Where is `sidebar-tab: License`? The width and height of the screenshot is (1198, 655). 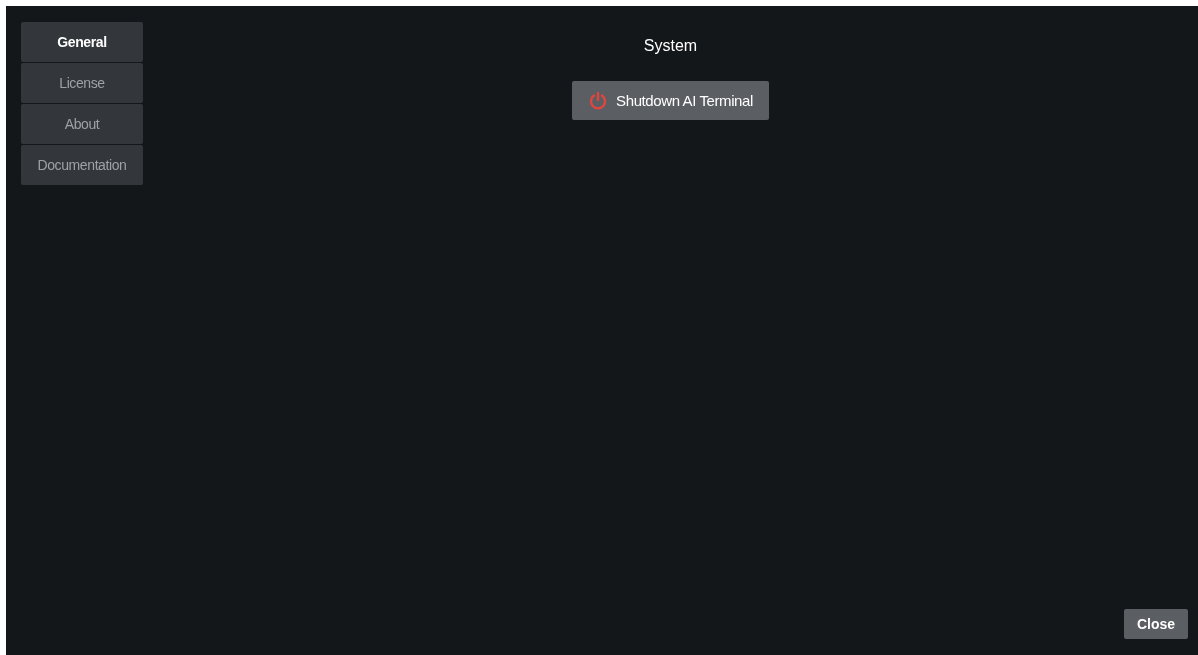 sidebar-tab: License is located at coordinates (82, 83).